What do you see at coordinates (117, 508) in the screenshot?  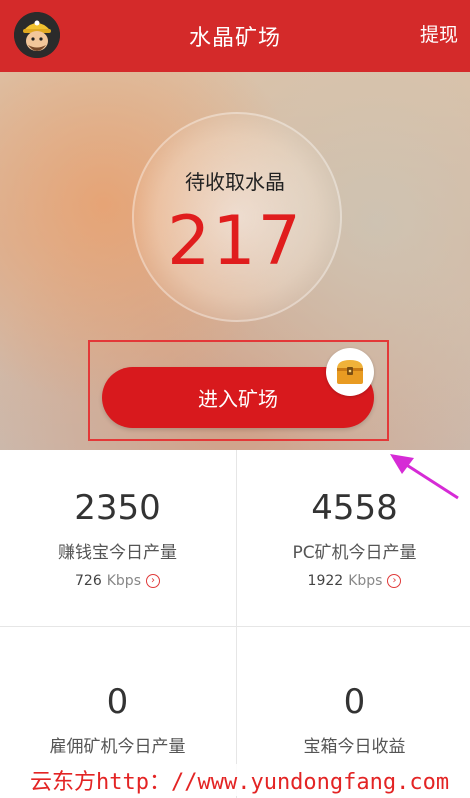 I see `stat-value: 2350` at bounding box center [117, 508].